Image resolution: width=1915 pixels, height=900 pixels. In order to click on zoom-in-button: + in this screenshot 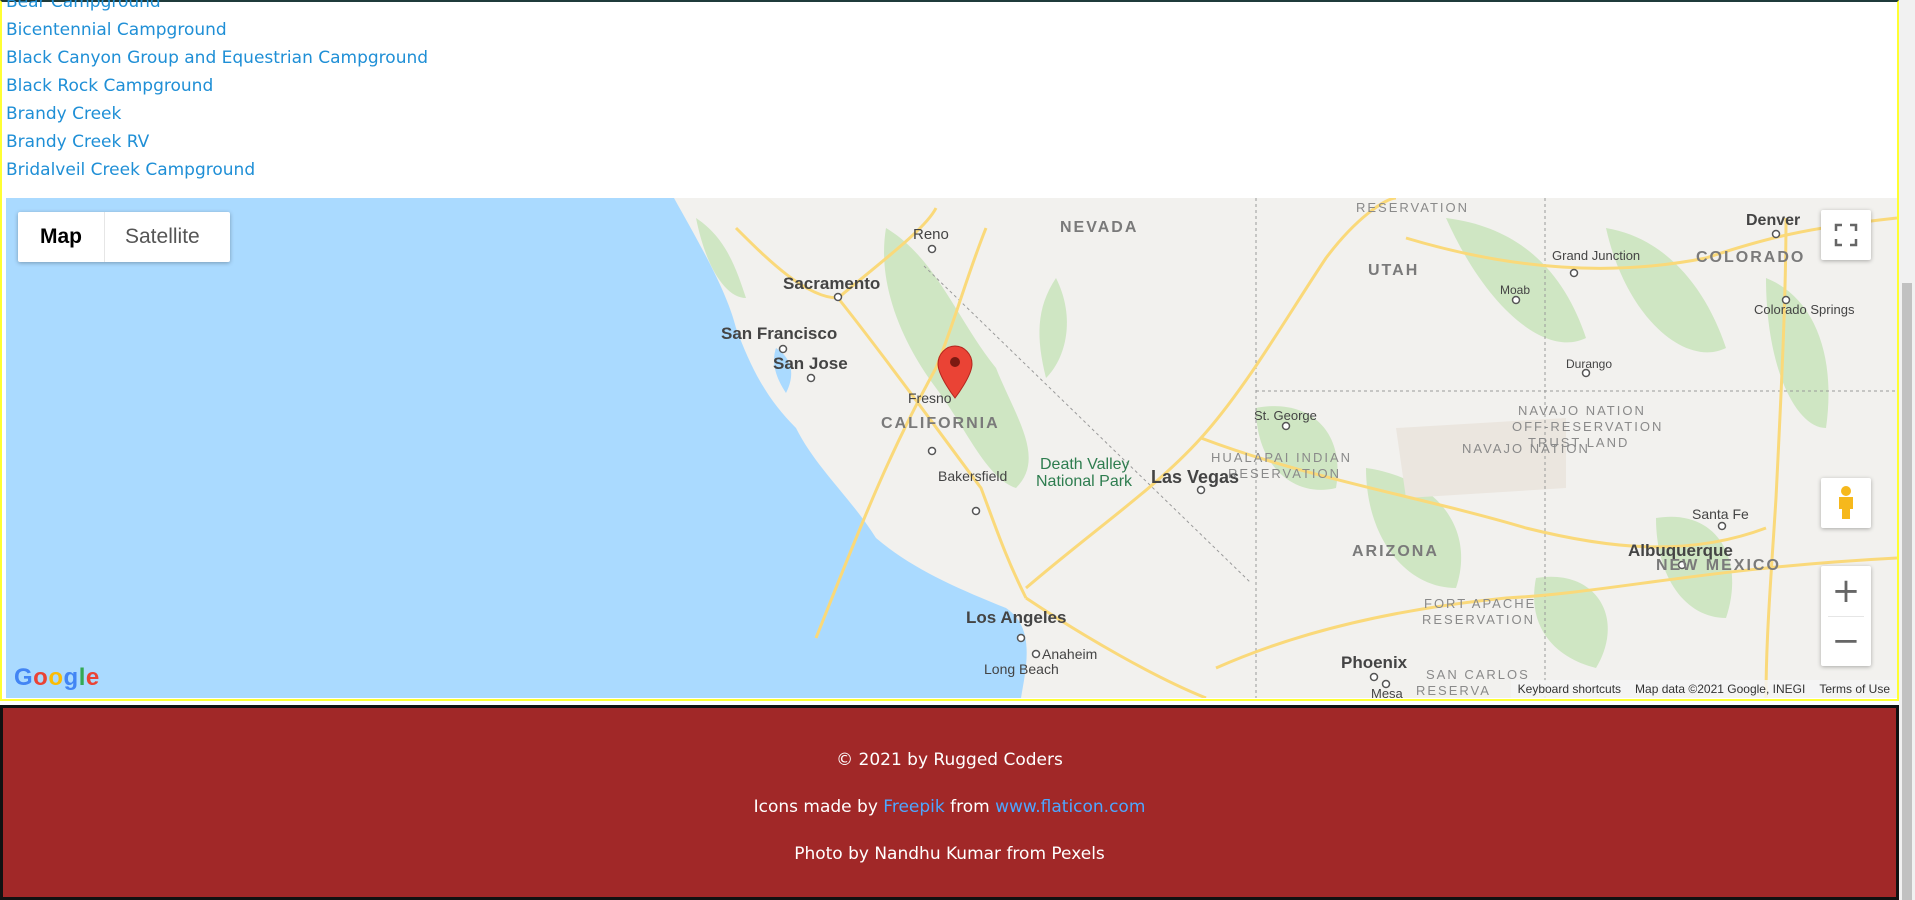, I will do `click(1846, 591)`.